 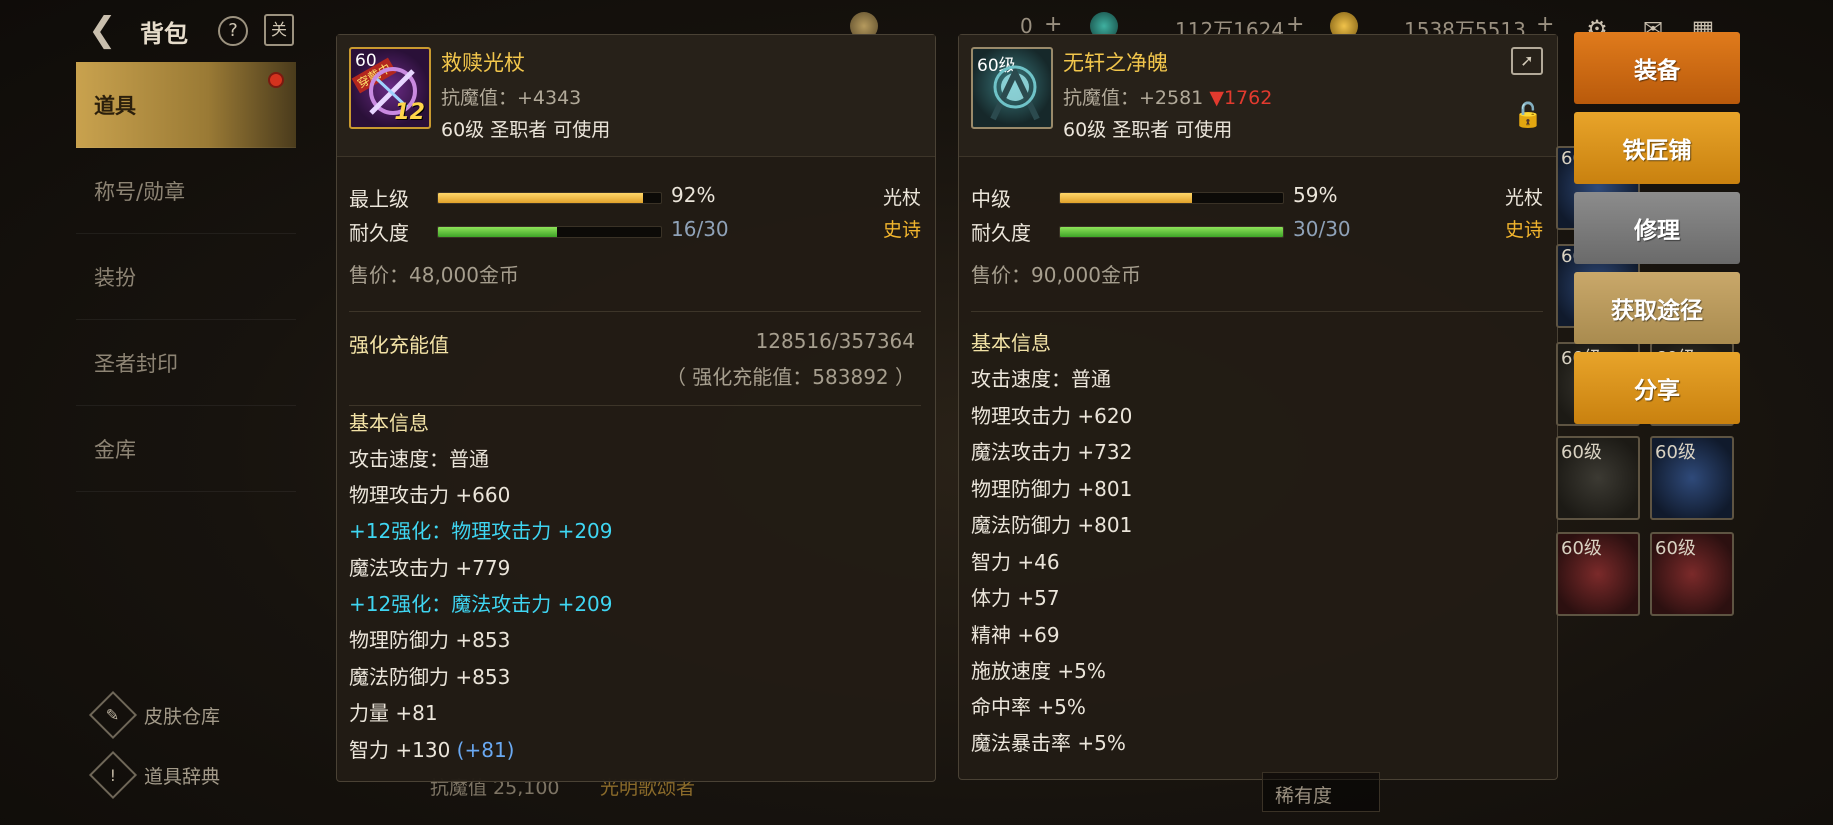 I want to click on blacksmith-button: 铁匠铺, so click(x=1657, y=148).